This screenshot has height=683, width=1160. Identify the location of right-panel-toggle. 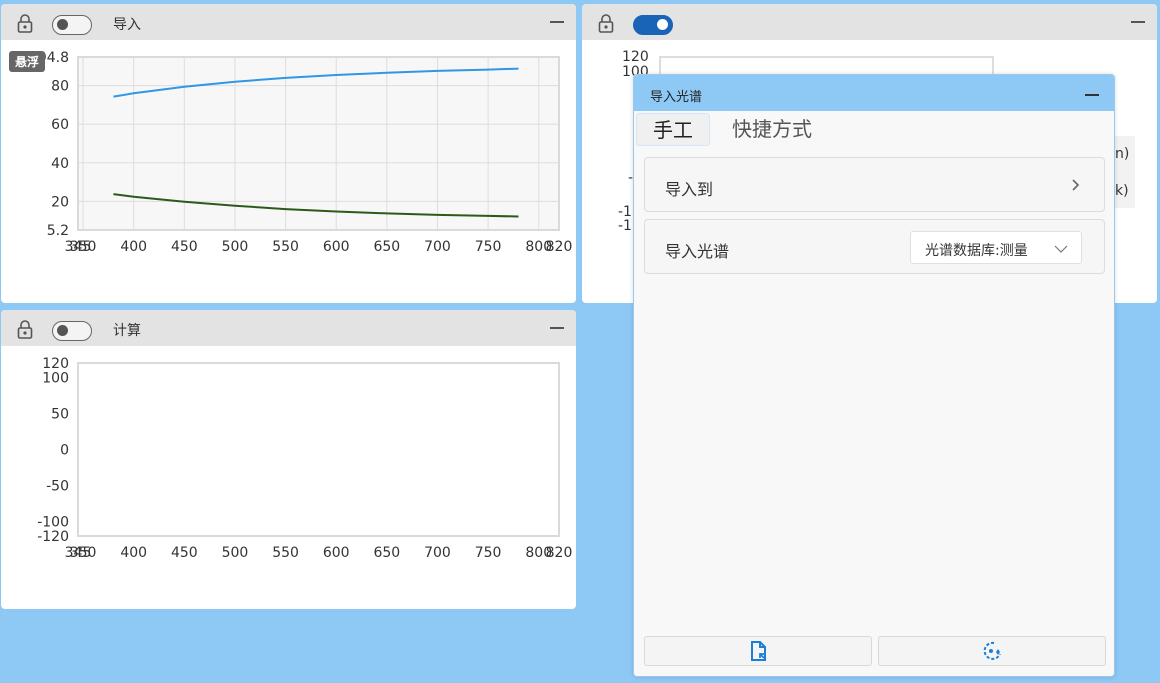
(653, 25).